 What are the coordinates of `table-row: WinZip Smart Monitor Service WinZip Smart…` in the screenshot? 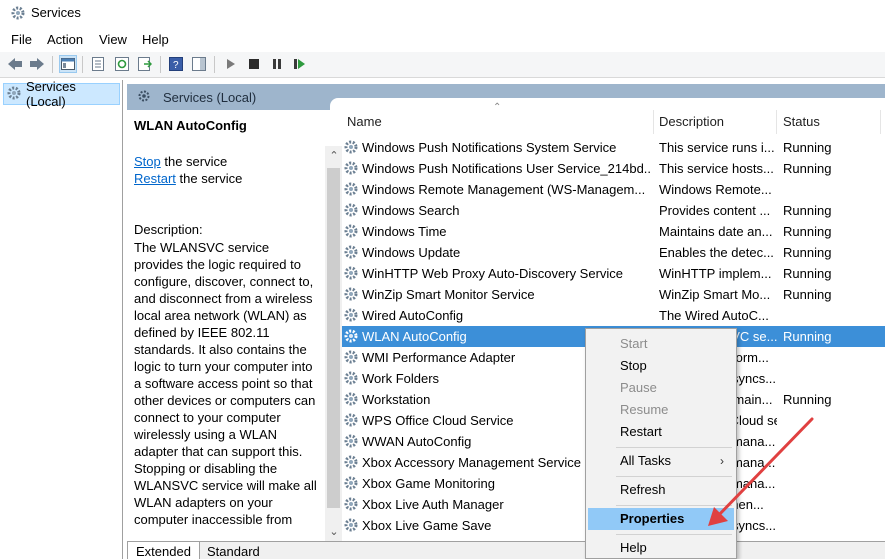 It's located at (613, 294).